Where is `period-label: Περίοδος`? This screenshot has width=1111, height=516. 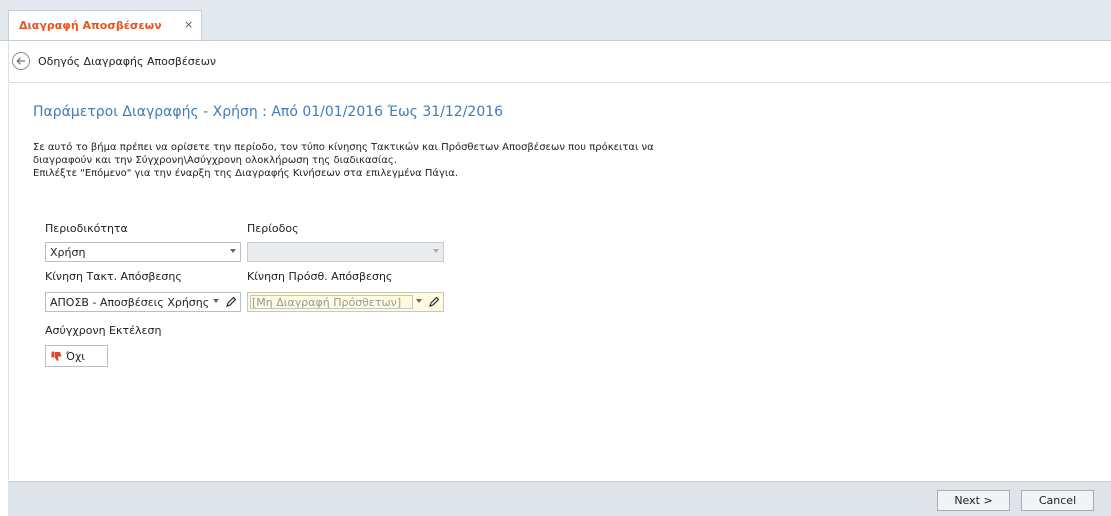
period-label: Περίοδος is located at coordinates (273, 228).